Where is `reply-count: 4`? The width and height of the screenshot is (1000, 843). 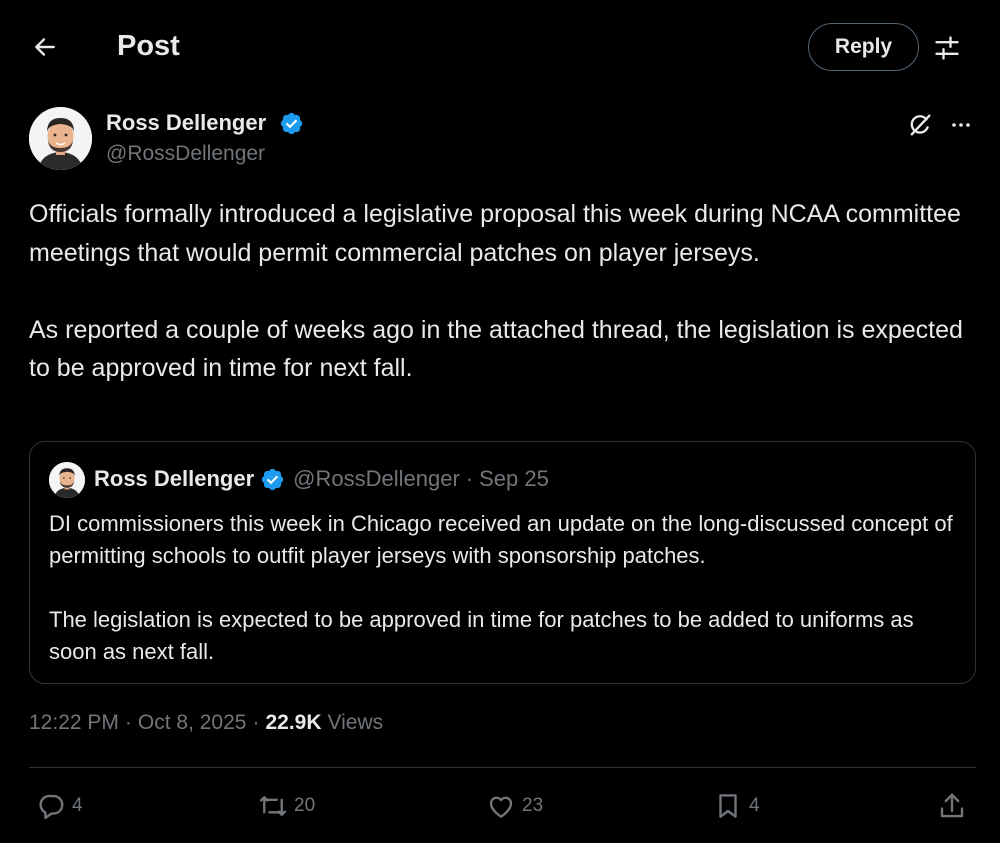
reply-count: 4 is located at coordinates (77, 805).